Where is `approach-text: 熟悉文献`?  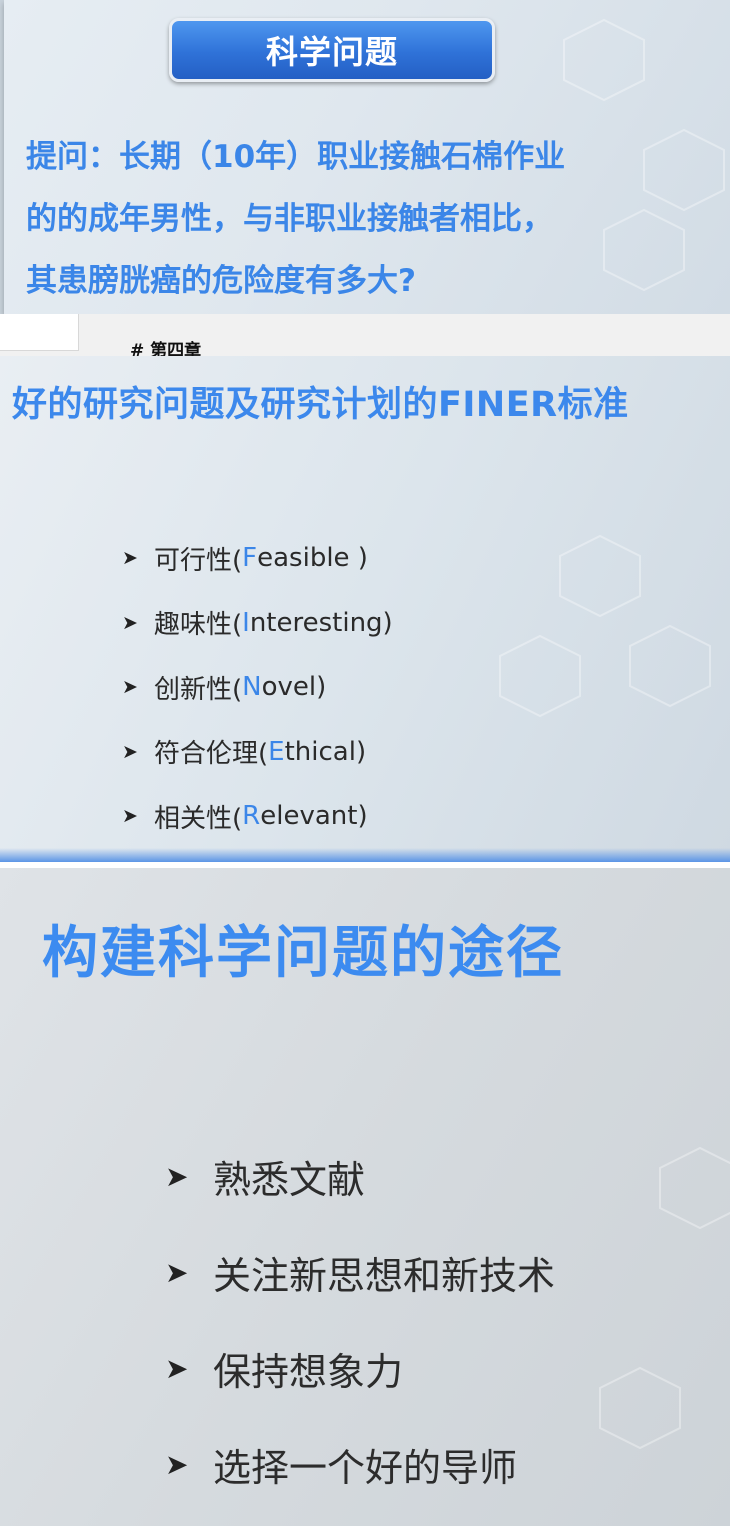
approach-text: 熟悉文献 is located at coordinates (289, 1179).